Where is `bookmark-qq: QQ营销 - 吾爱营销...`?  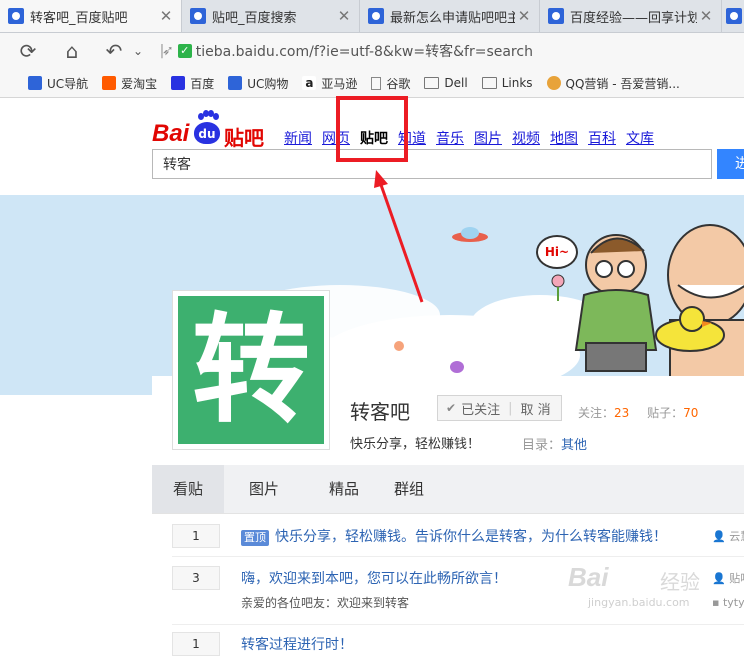
bookmark-qq: QQ营销 - 吾爱营销... is located at coordinates (613, 83).